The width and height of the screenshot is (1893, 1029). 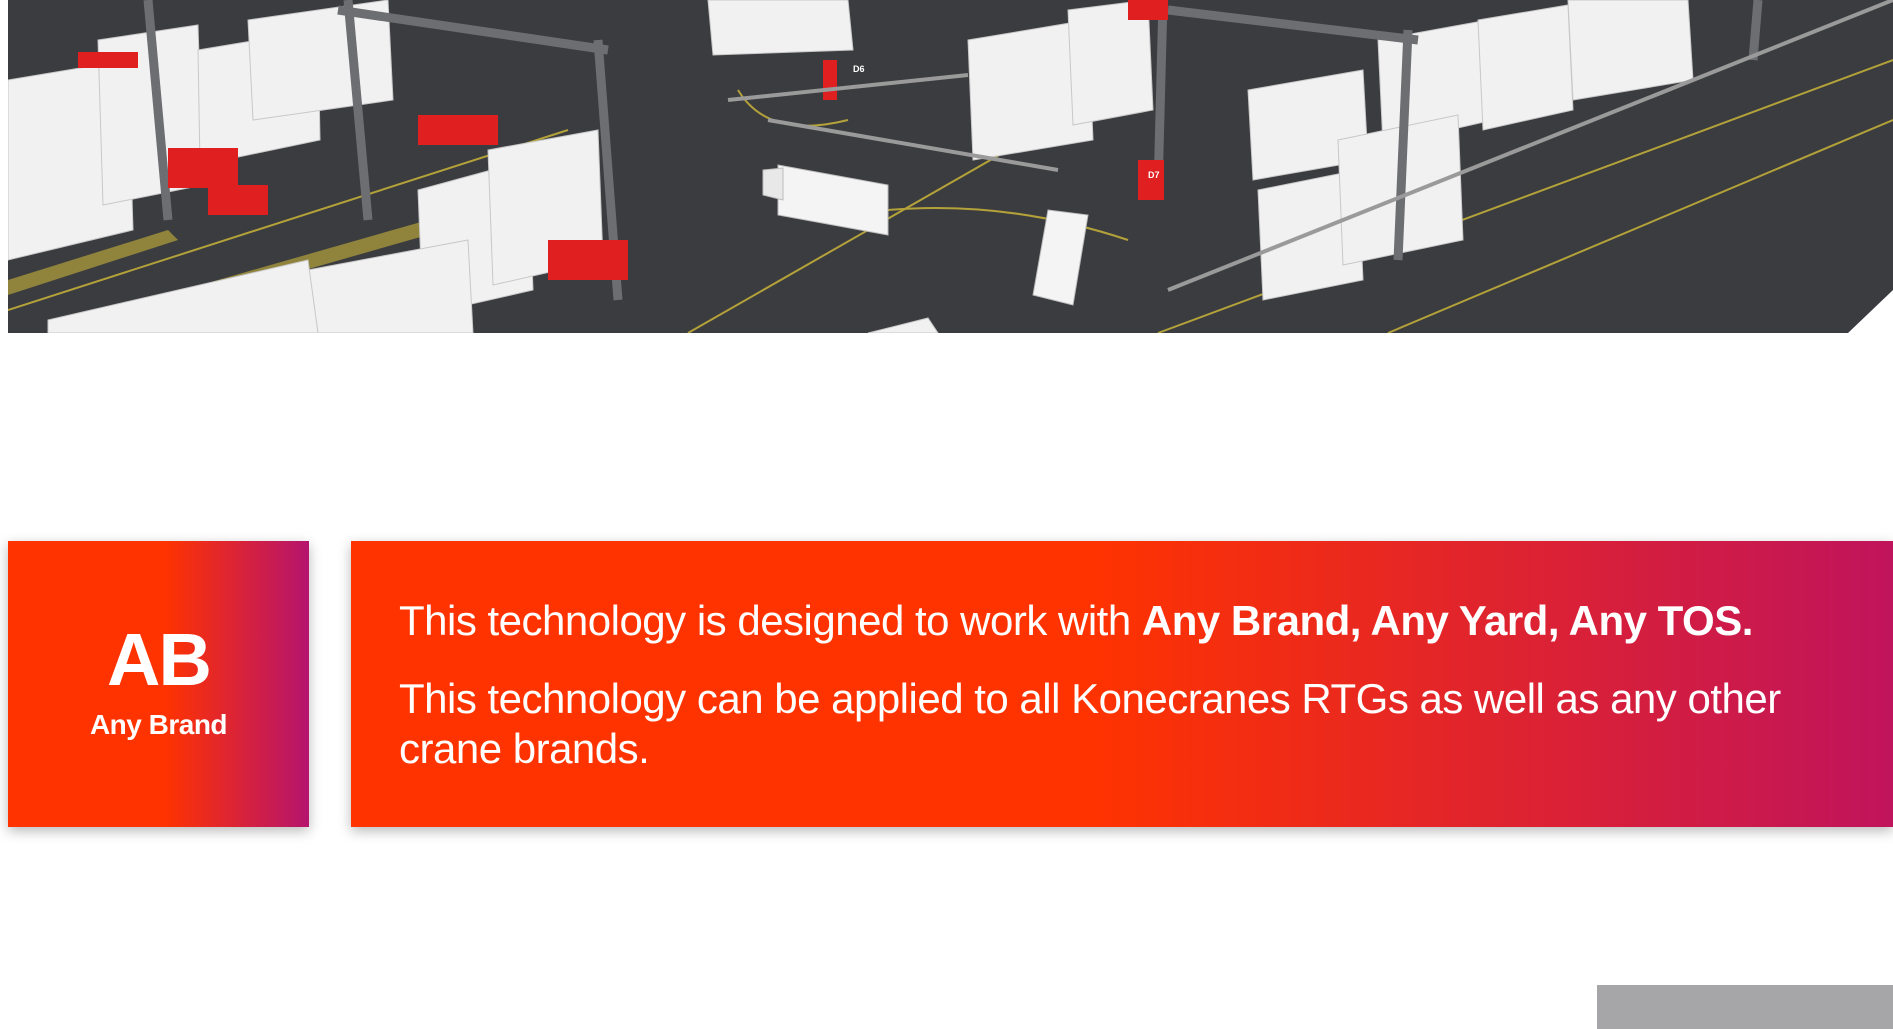 I want to click on block-label-d7: D7, so click(x=1154, y=175).